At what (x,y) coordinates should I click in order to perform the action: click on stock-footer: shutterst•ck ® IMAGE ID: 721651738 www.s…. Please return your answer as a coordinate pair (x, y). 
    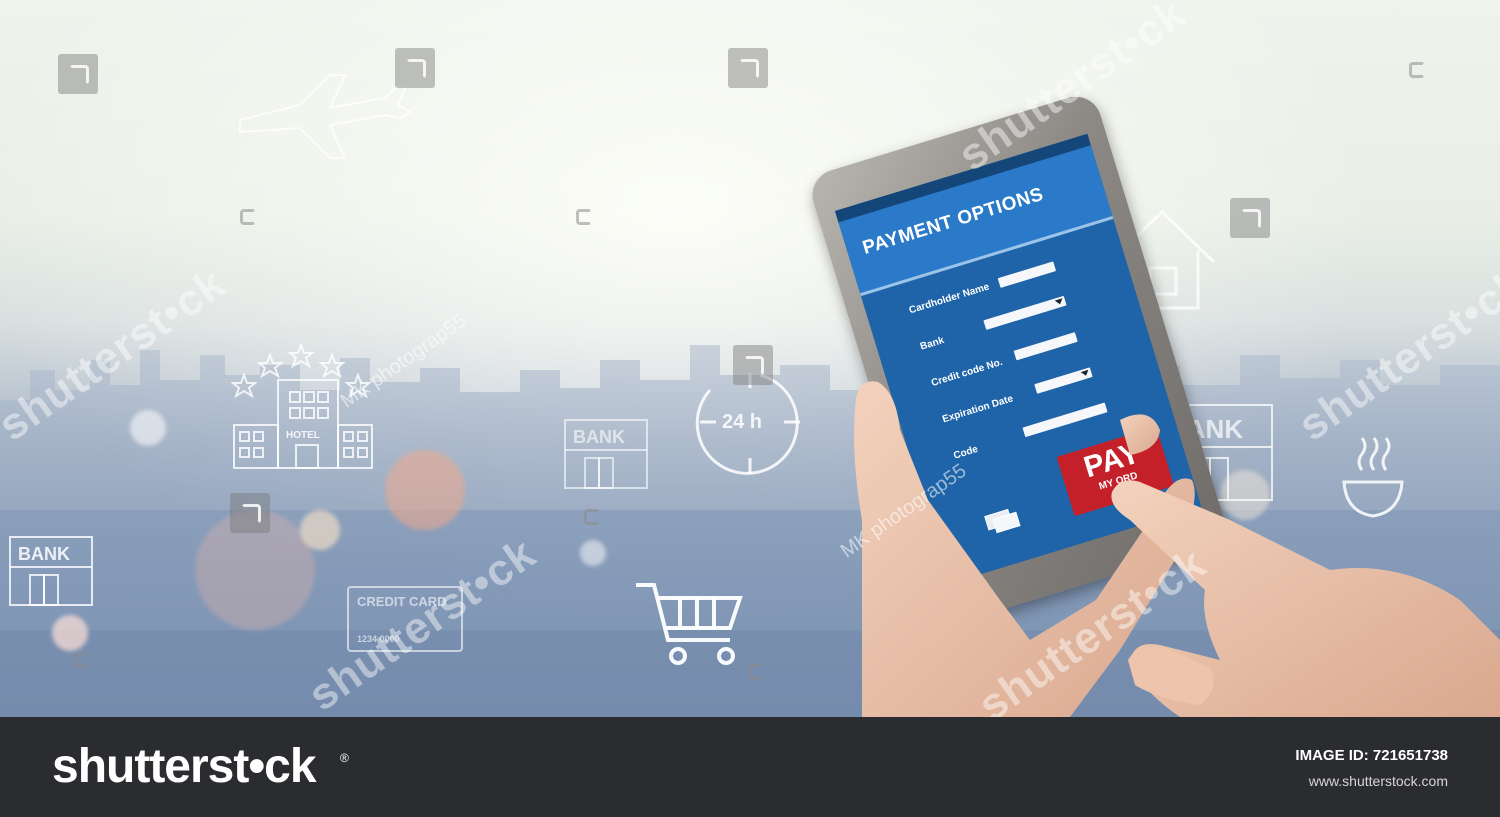
    Looking at the image, I should click on (750, 767).